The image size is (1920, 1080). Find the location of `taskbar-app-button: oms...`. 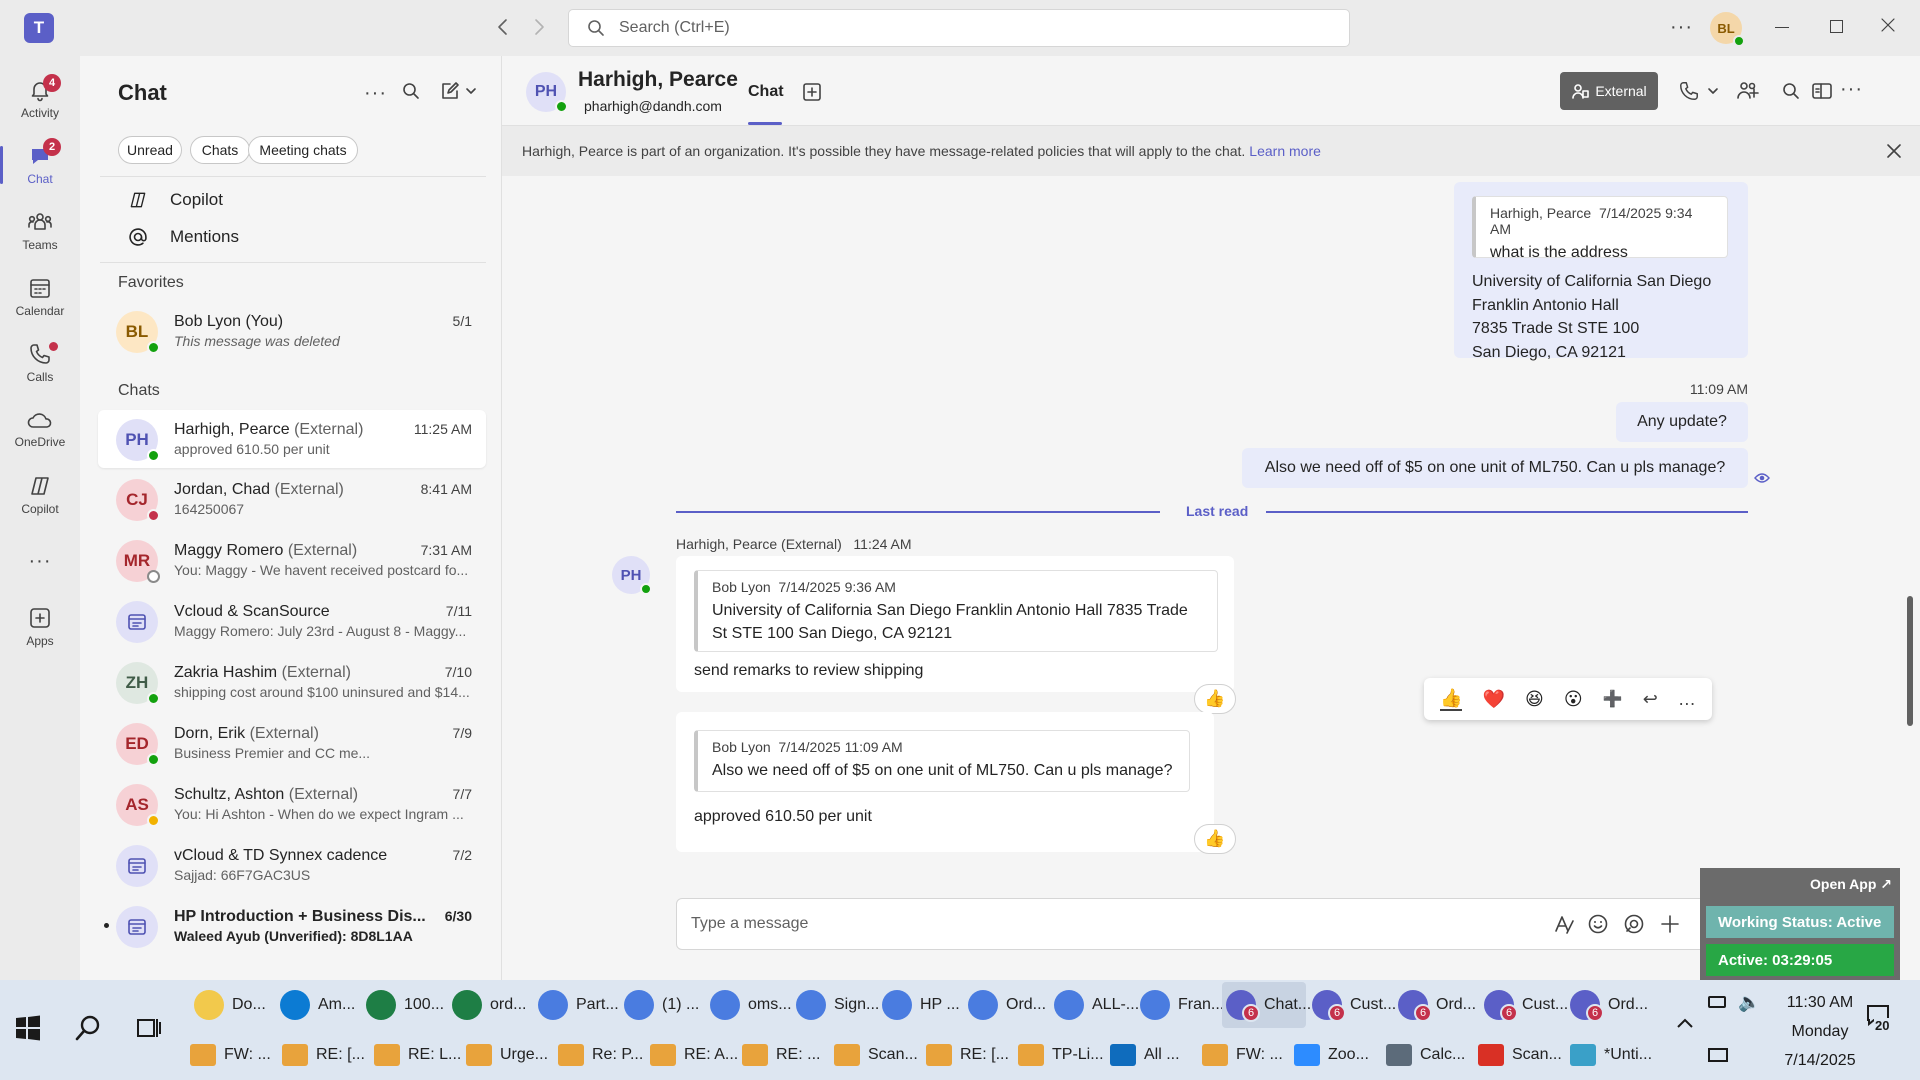

taskbar-app-button: oms... is located at coordinates (749, 1005).